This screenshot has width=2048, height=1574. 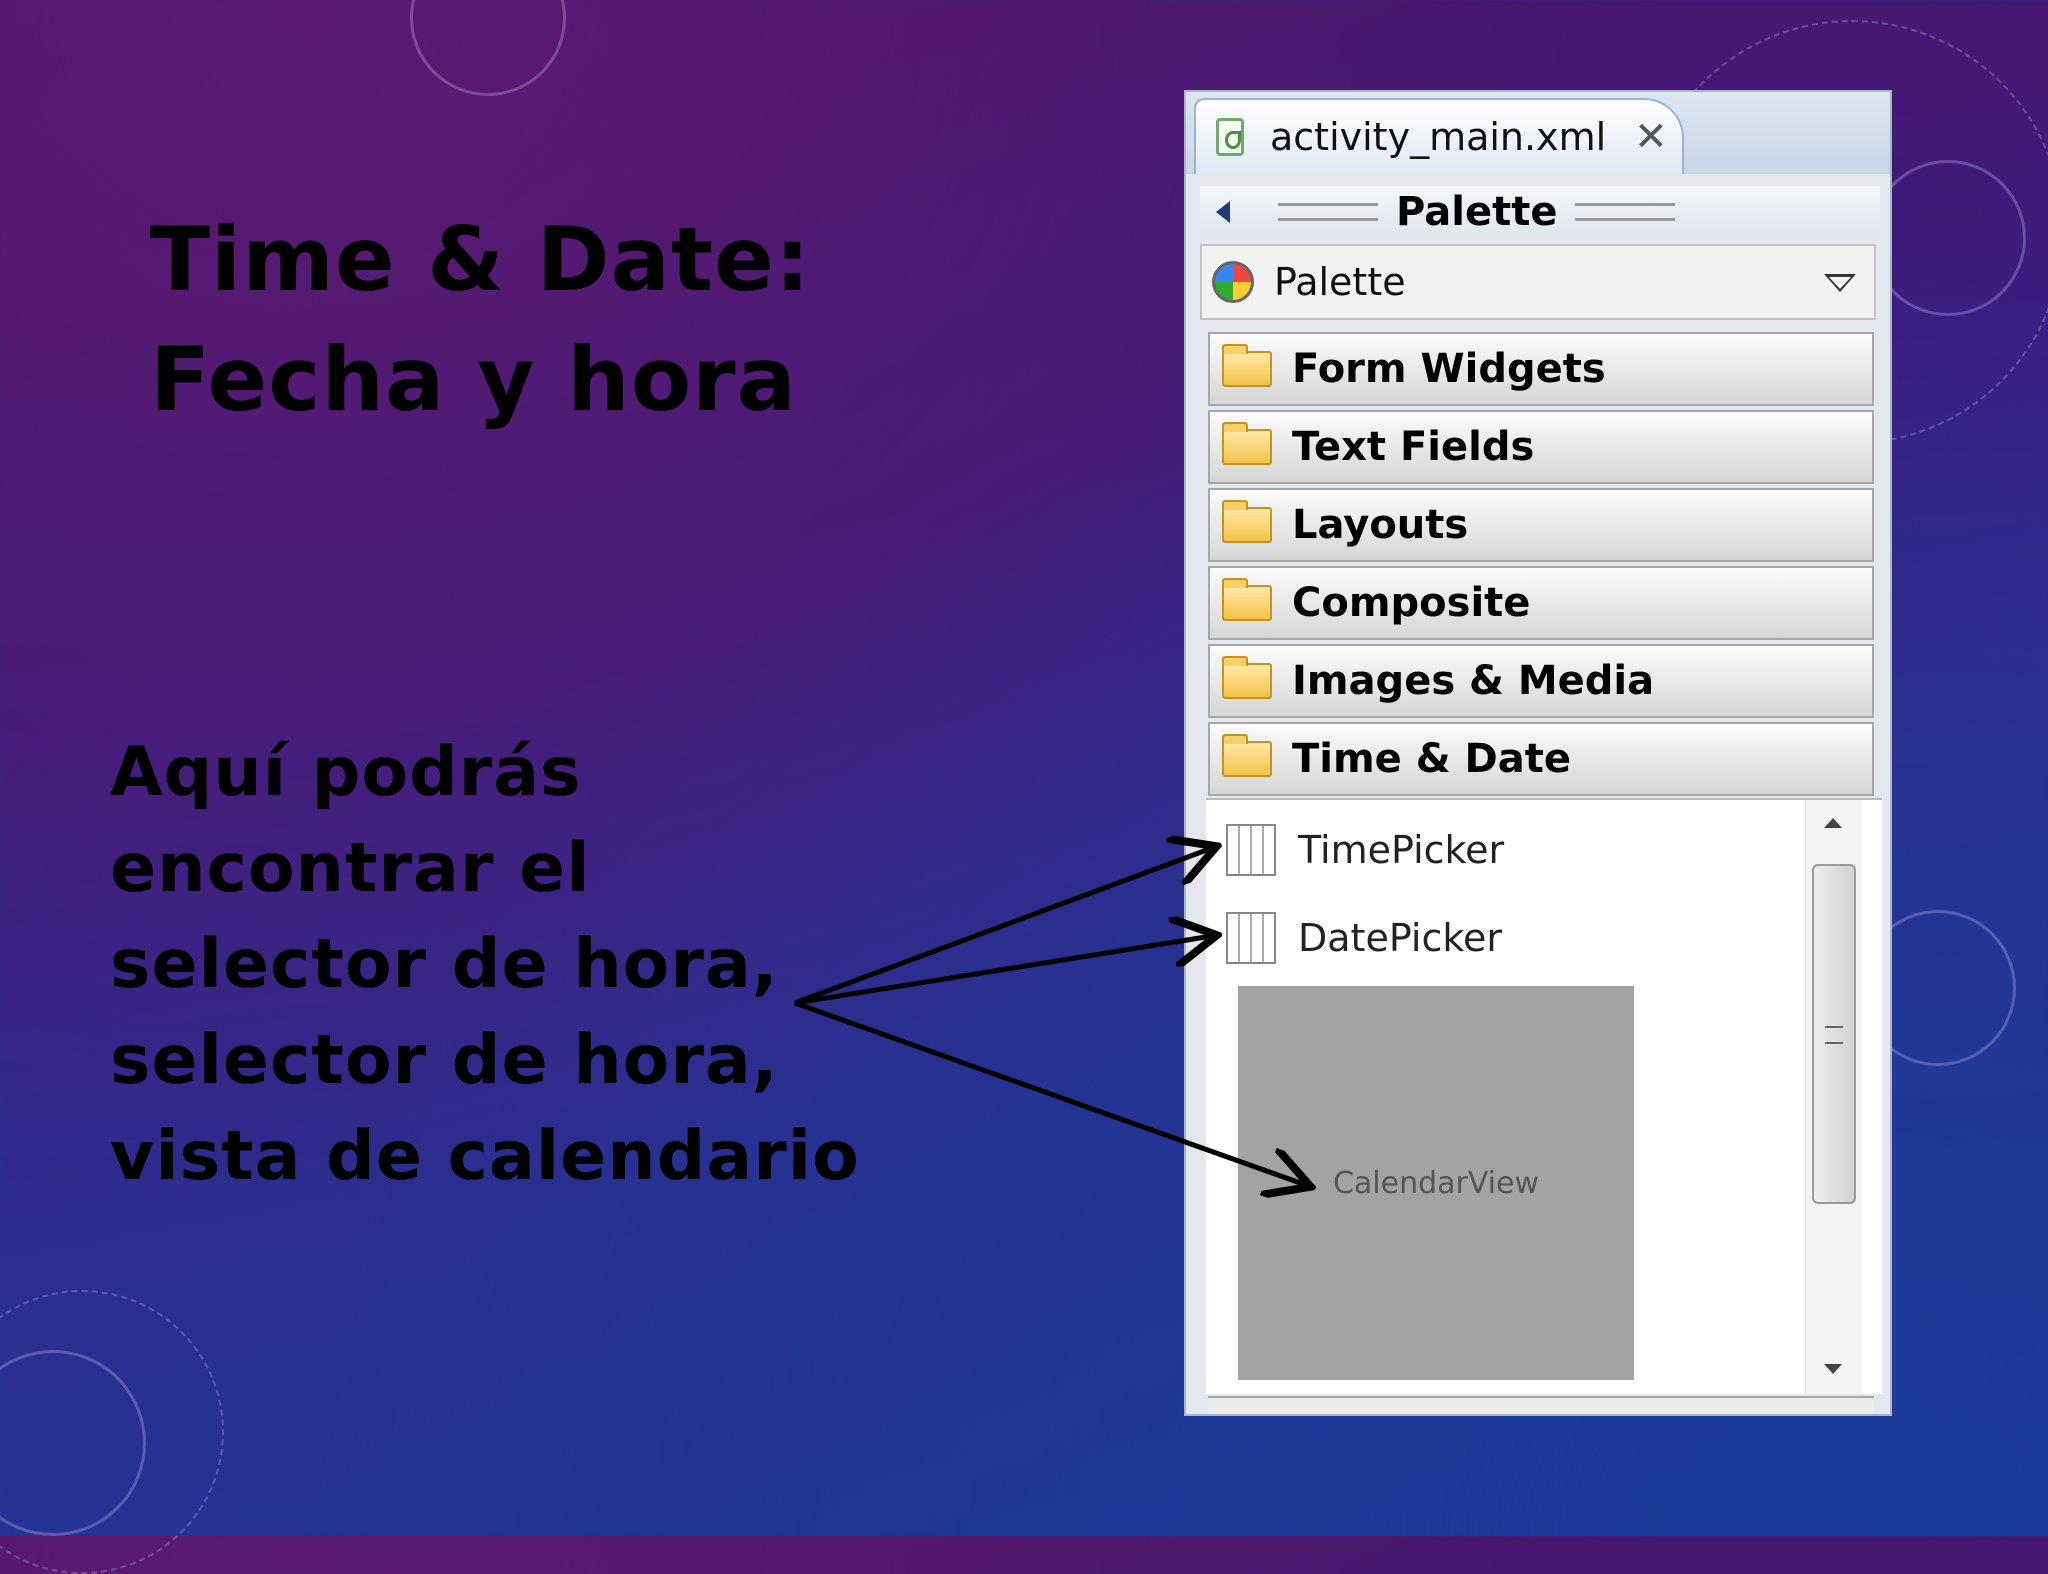 I want to click on arrow-to-timepicker, so click(x=1003, y=927).